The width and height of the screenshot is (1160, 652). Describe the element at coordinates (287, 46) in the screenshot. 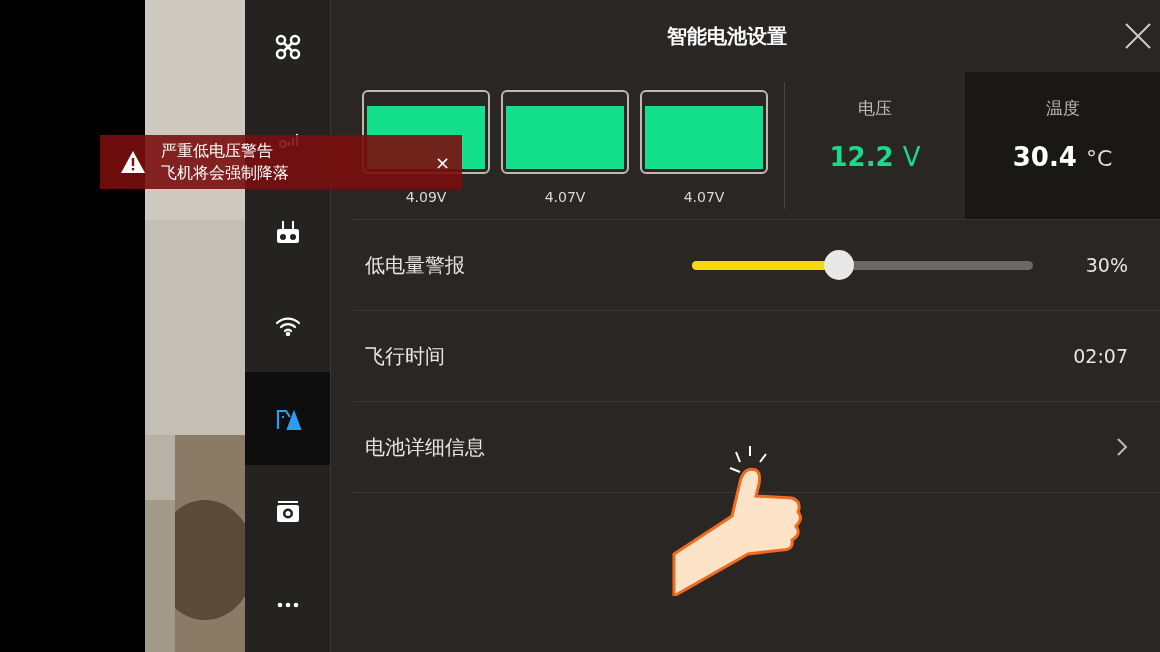

I see `drone-icon` at that location.